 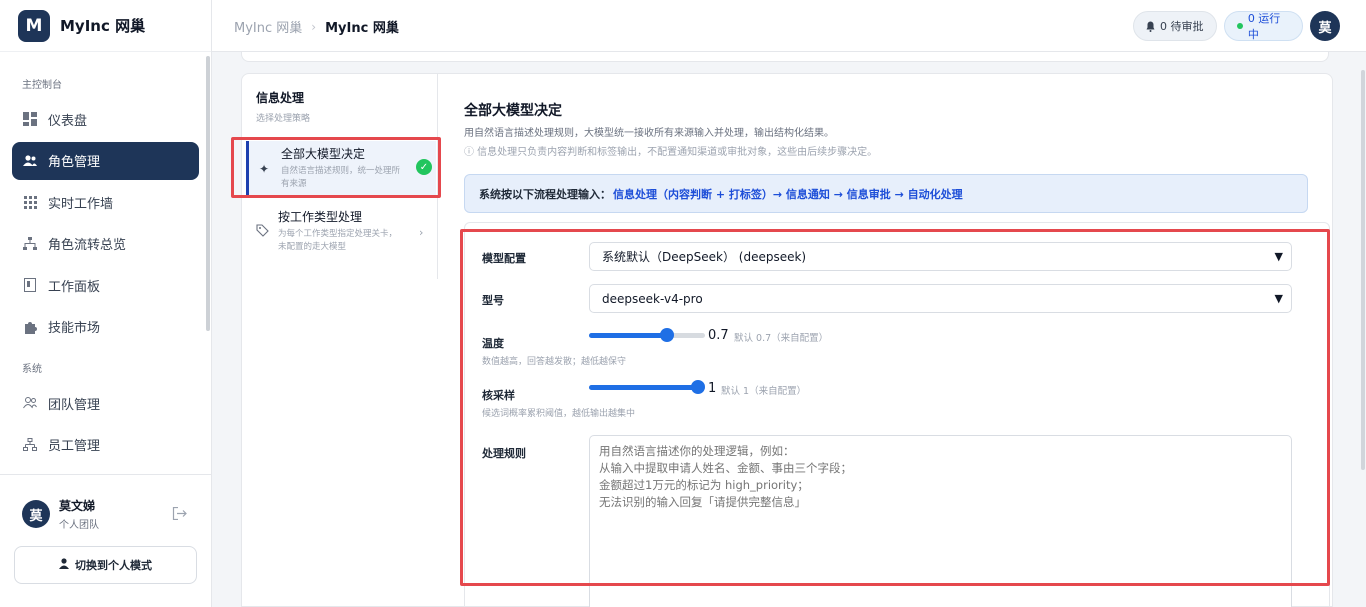 What do you see at coordinates (68, 121) in the screenshot?
I see `sidebar-item-label: 仪表盘` at bounding box center [68, 121].